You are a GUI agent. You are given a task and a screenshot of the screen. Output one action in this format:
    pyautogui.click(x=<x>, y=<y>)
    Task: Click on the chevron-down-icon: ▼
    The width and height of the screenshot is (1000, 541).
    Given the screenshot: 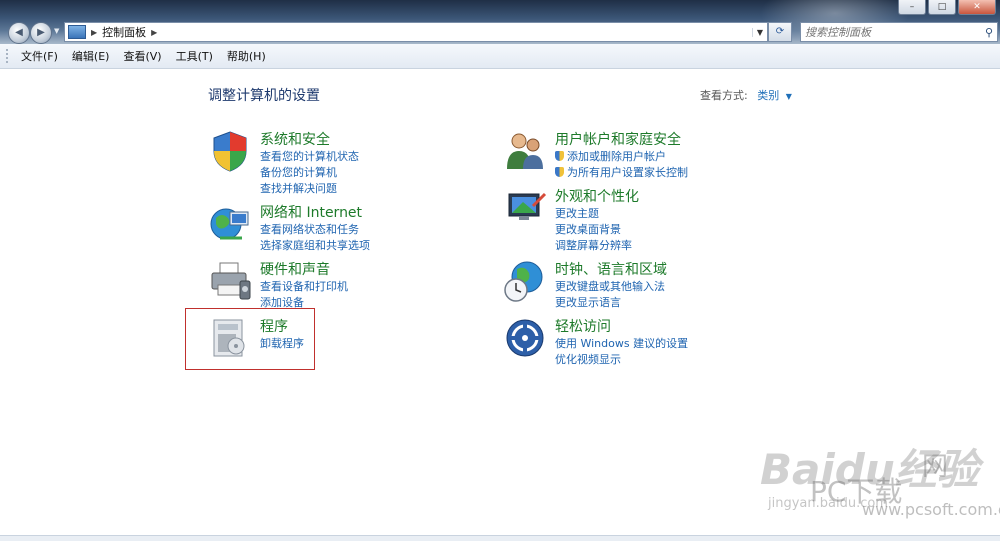 What is the action you would take?
    pyautogui.click(x=789, y=96)
    